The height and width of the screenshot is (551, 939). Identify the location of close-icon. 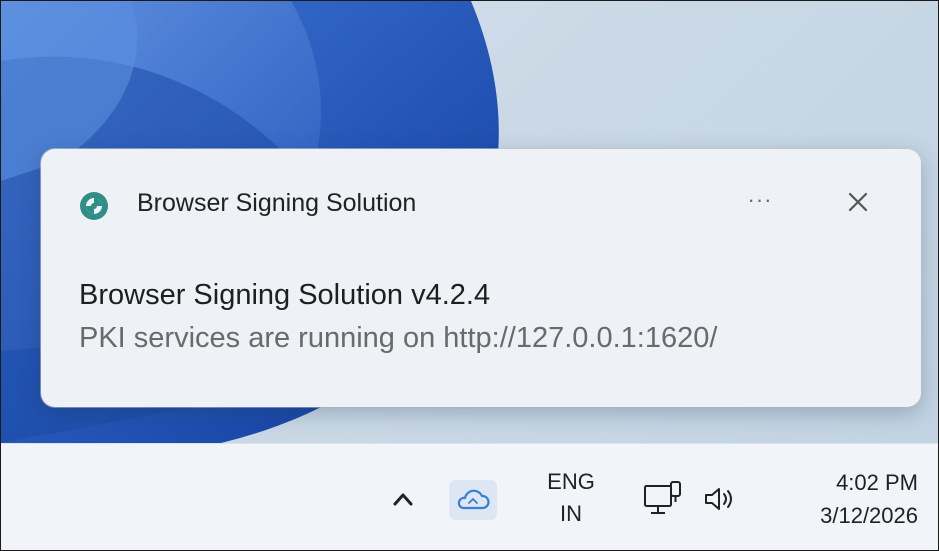
(858, 202).